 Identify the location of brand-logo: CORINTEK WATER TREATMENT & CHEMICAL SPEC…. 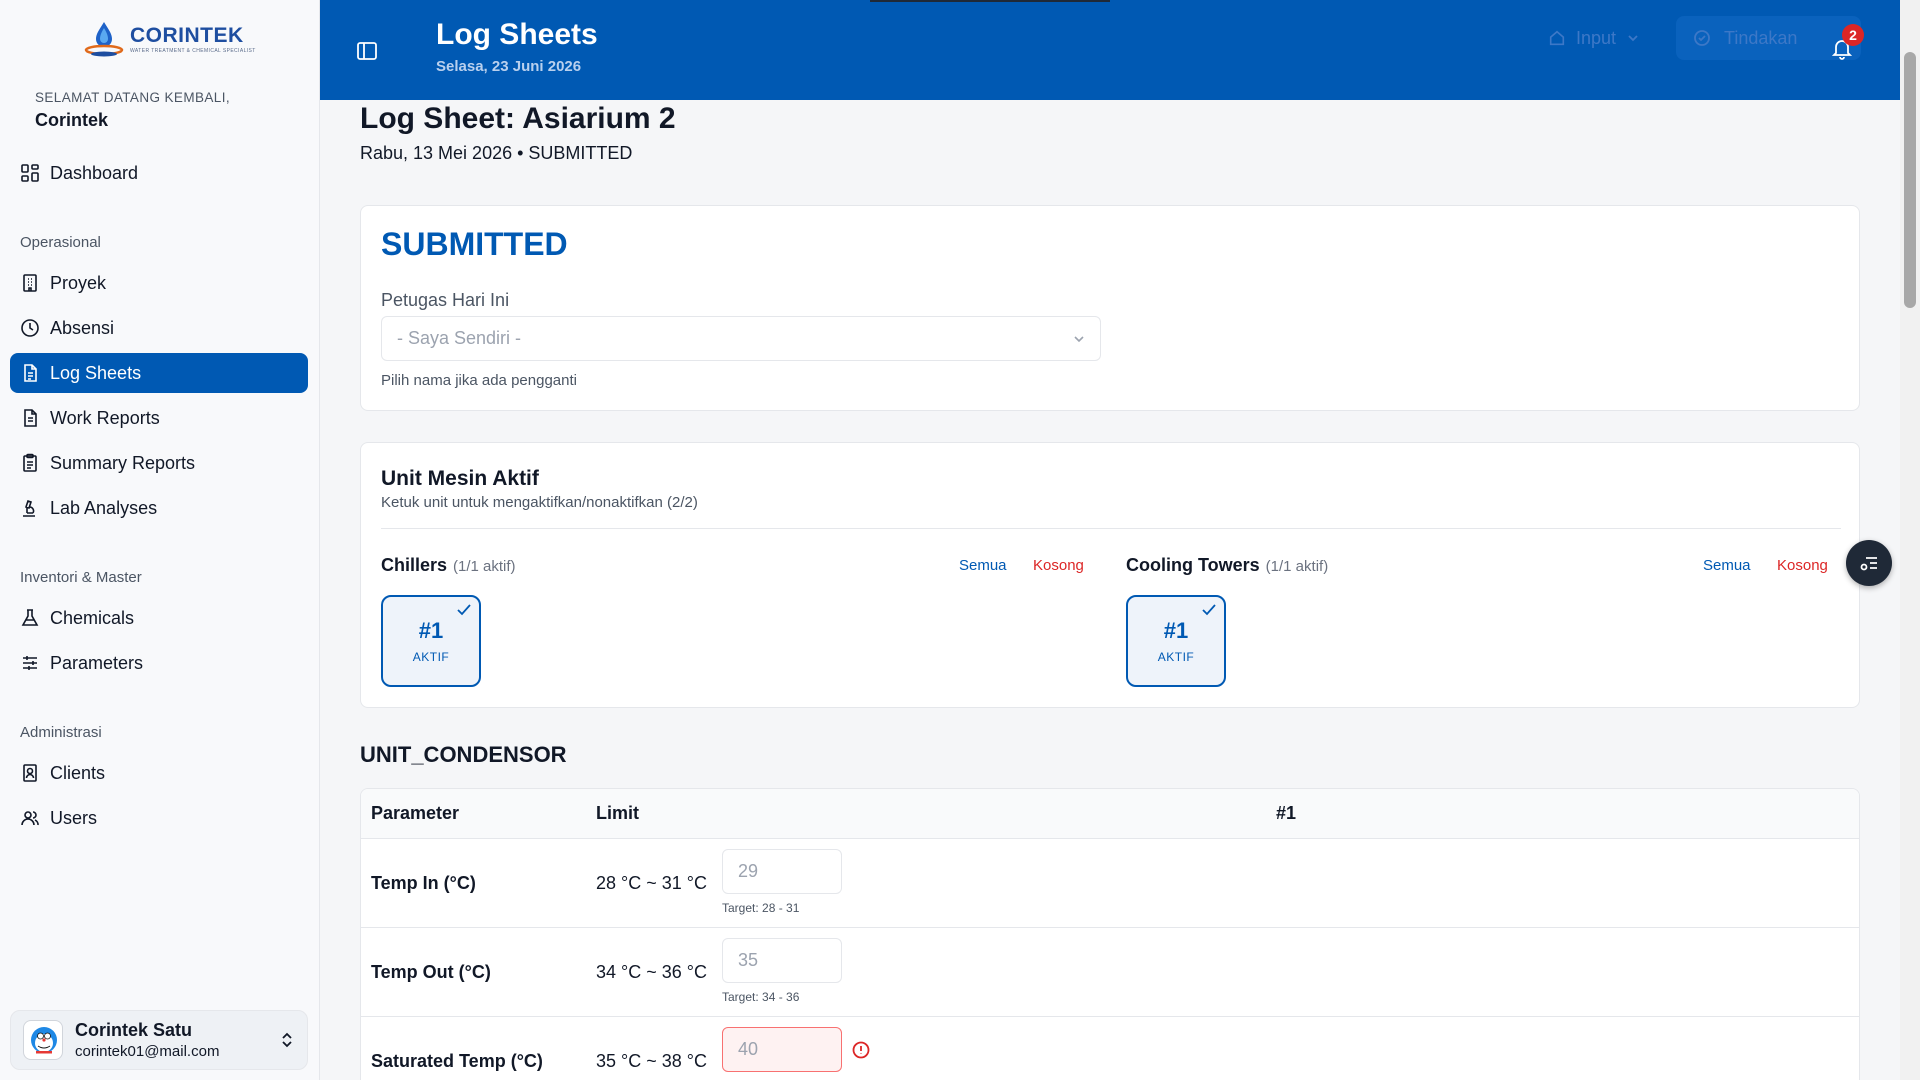
(170, 39).